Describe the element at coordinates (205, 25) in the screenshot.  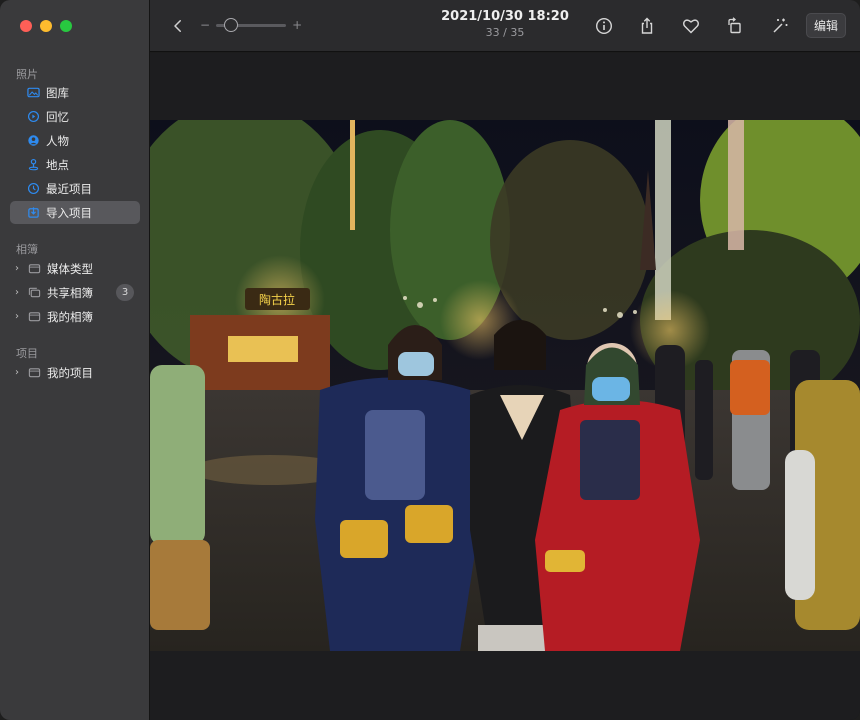
I see `zoom-out-button: −` at that location.